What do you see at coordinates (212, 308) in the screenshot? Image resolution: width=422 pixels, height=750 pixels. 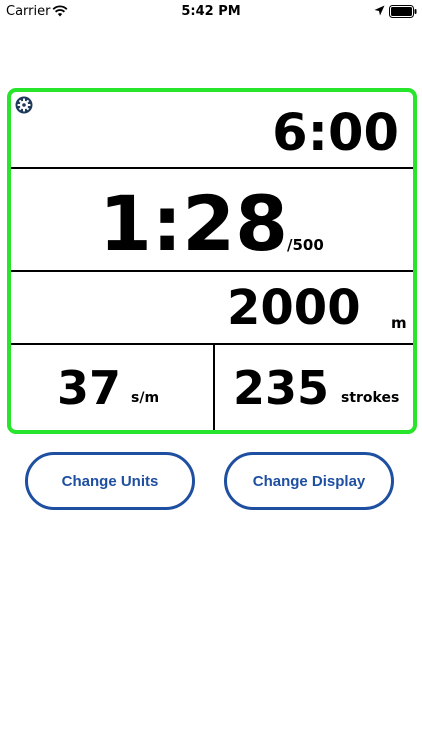 I see `distance-row: 2000 m` at bounding box center [212, 308].